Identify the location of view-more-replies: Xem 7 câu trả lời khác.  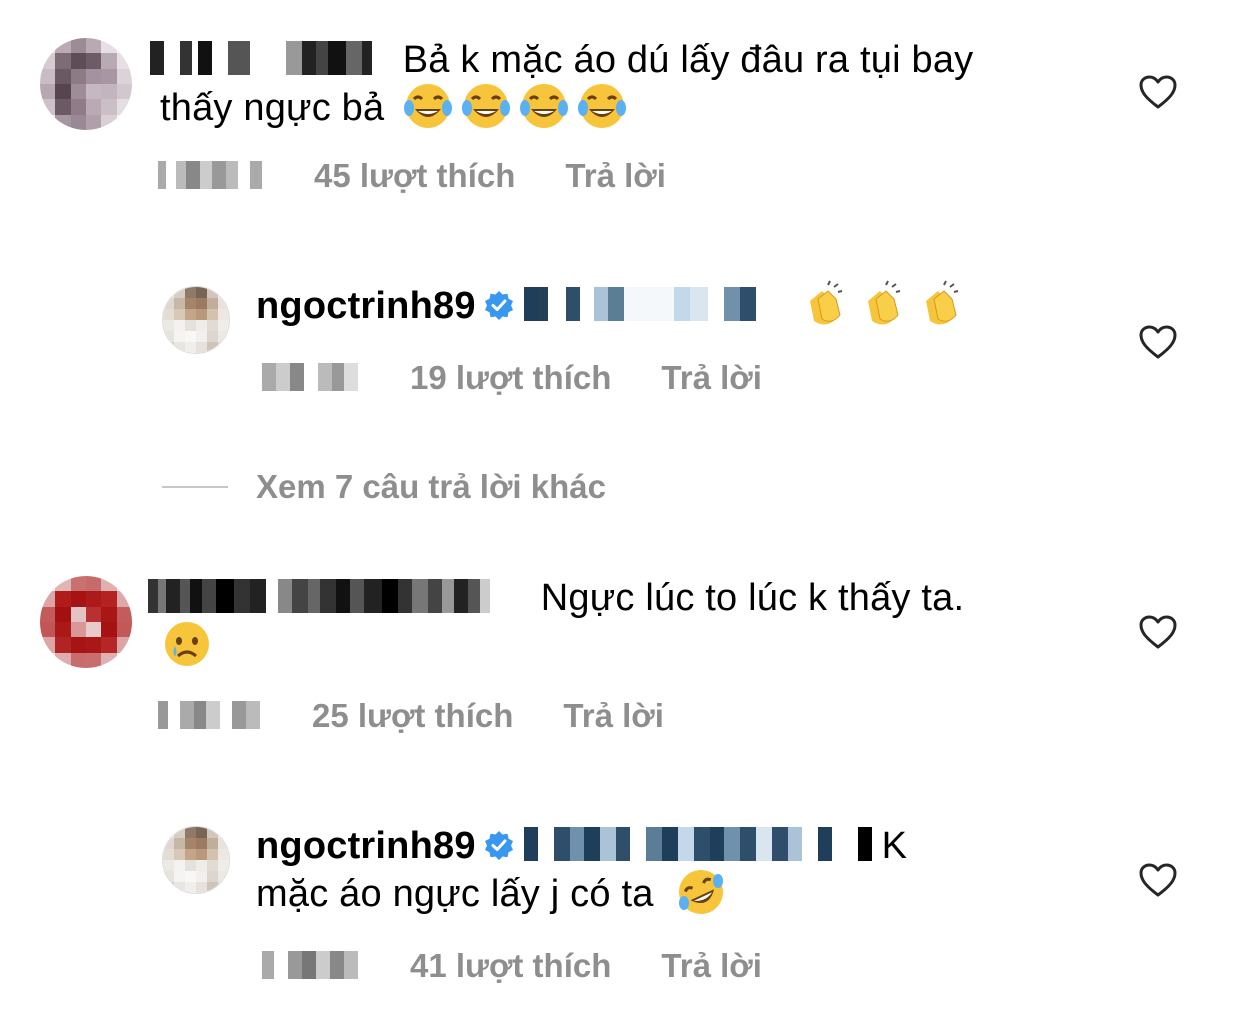
(384, 487).